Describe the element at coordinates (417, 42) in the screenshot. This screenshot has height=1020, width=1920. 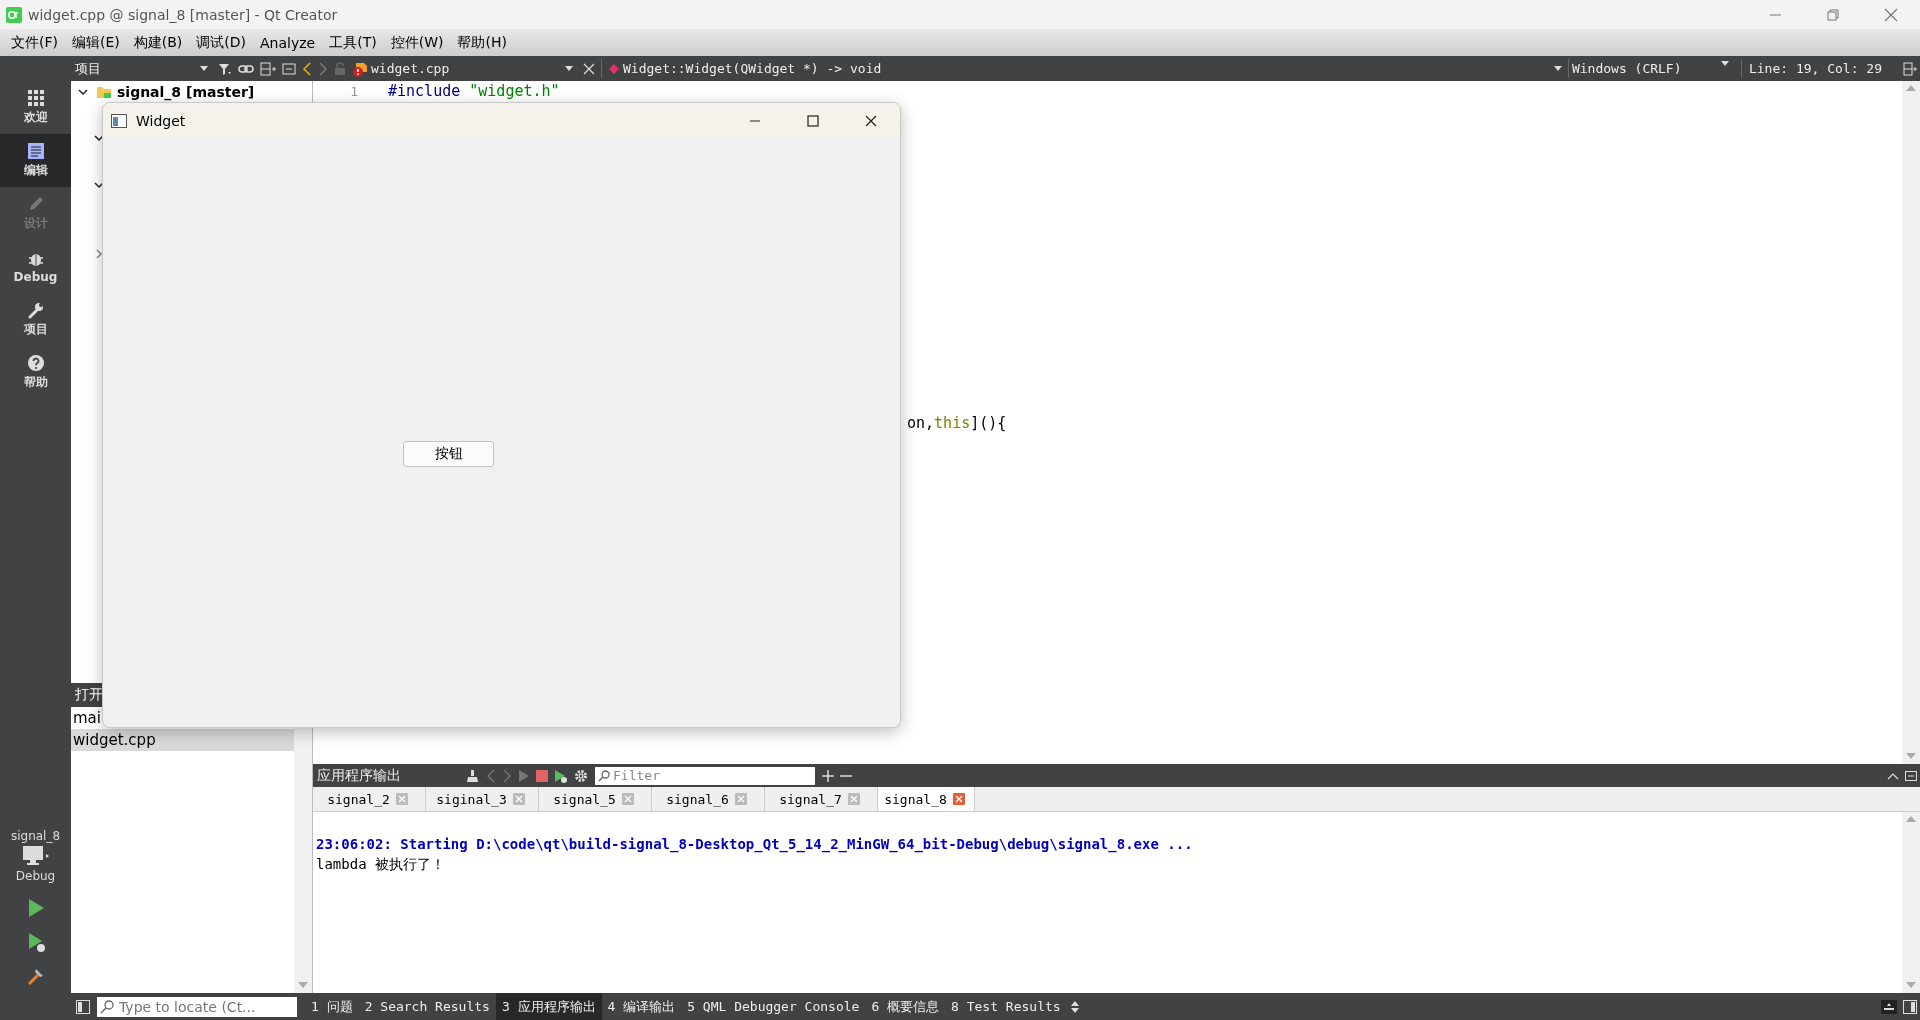
I see `menu-item: 控件(W)` at that location.